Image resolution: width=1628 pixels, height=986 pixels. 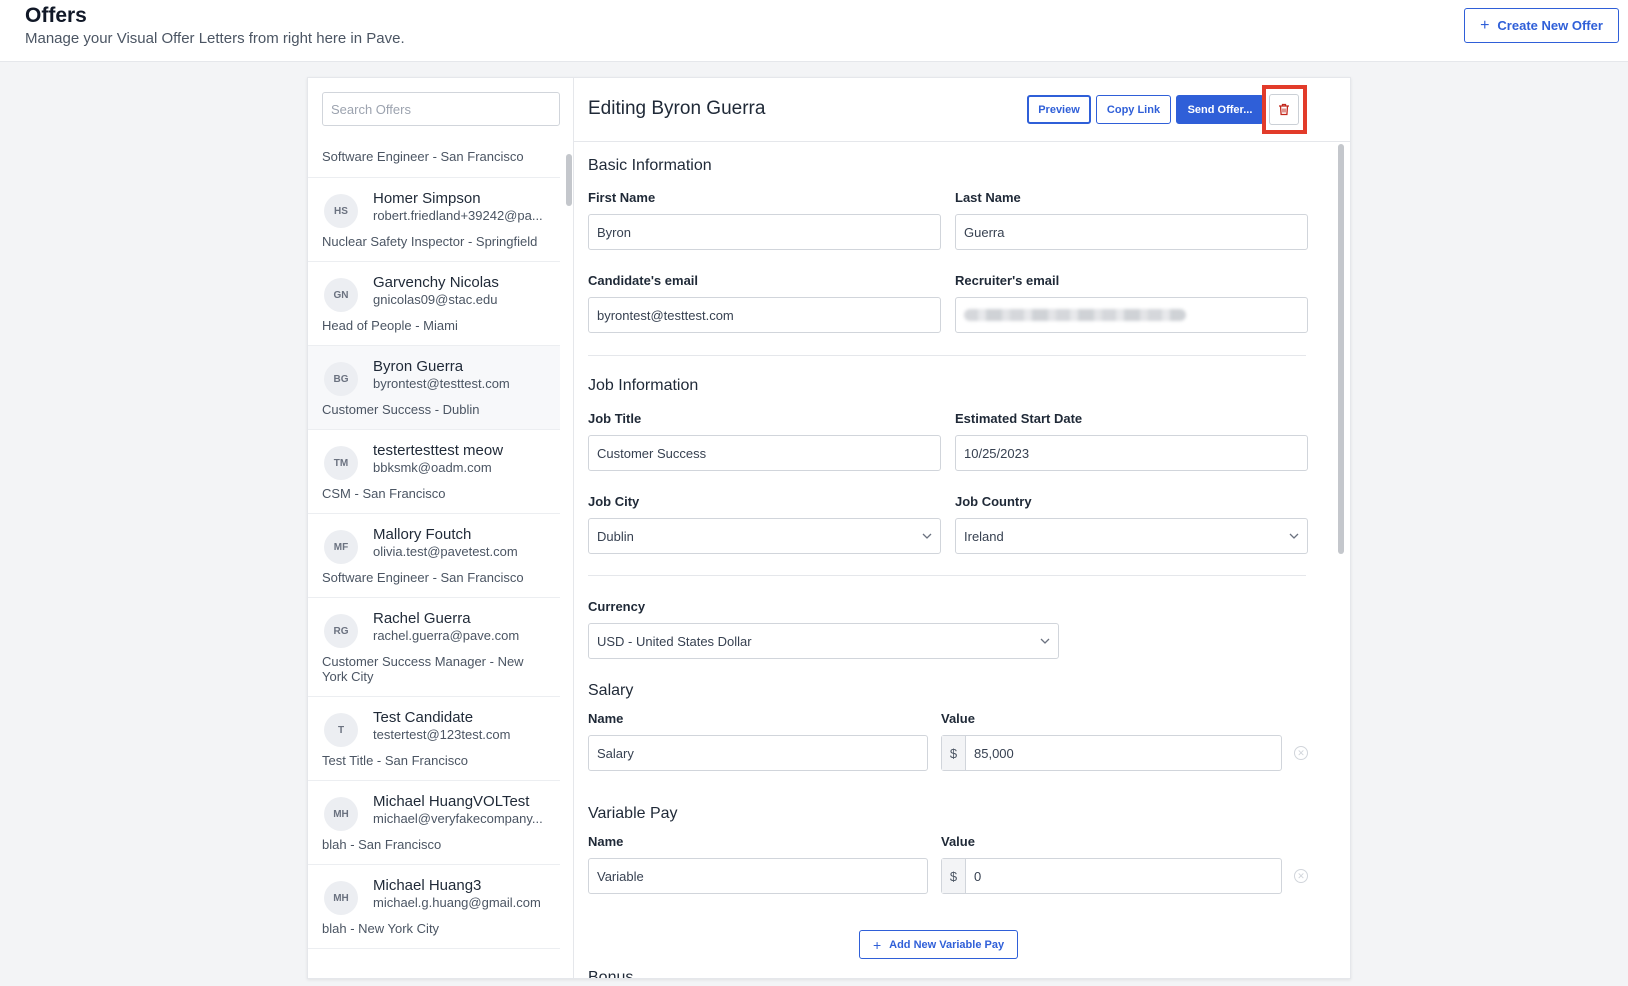 What do you see at coordinates (56, 15) in the screenshot?
I see `page-title: Offers` at bounding box center [56, 15].